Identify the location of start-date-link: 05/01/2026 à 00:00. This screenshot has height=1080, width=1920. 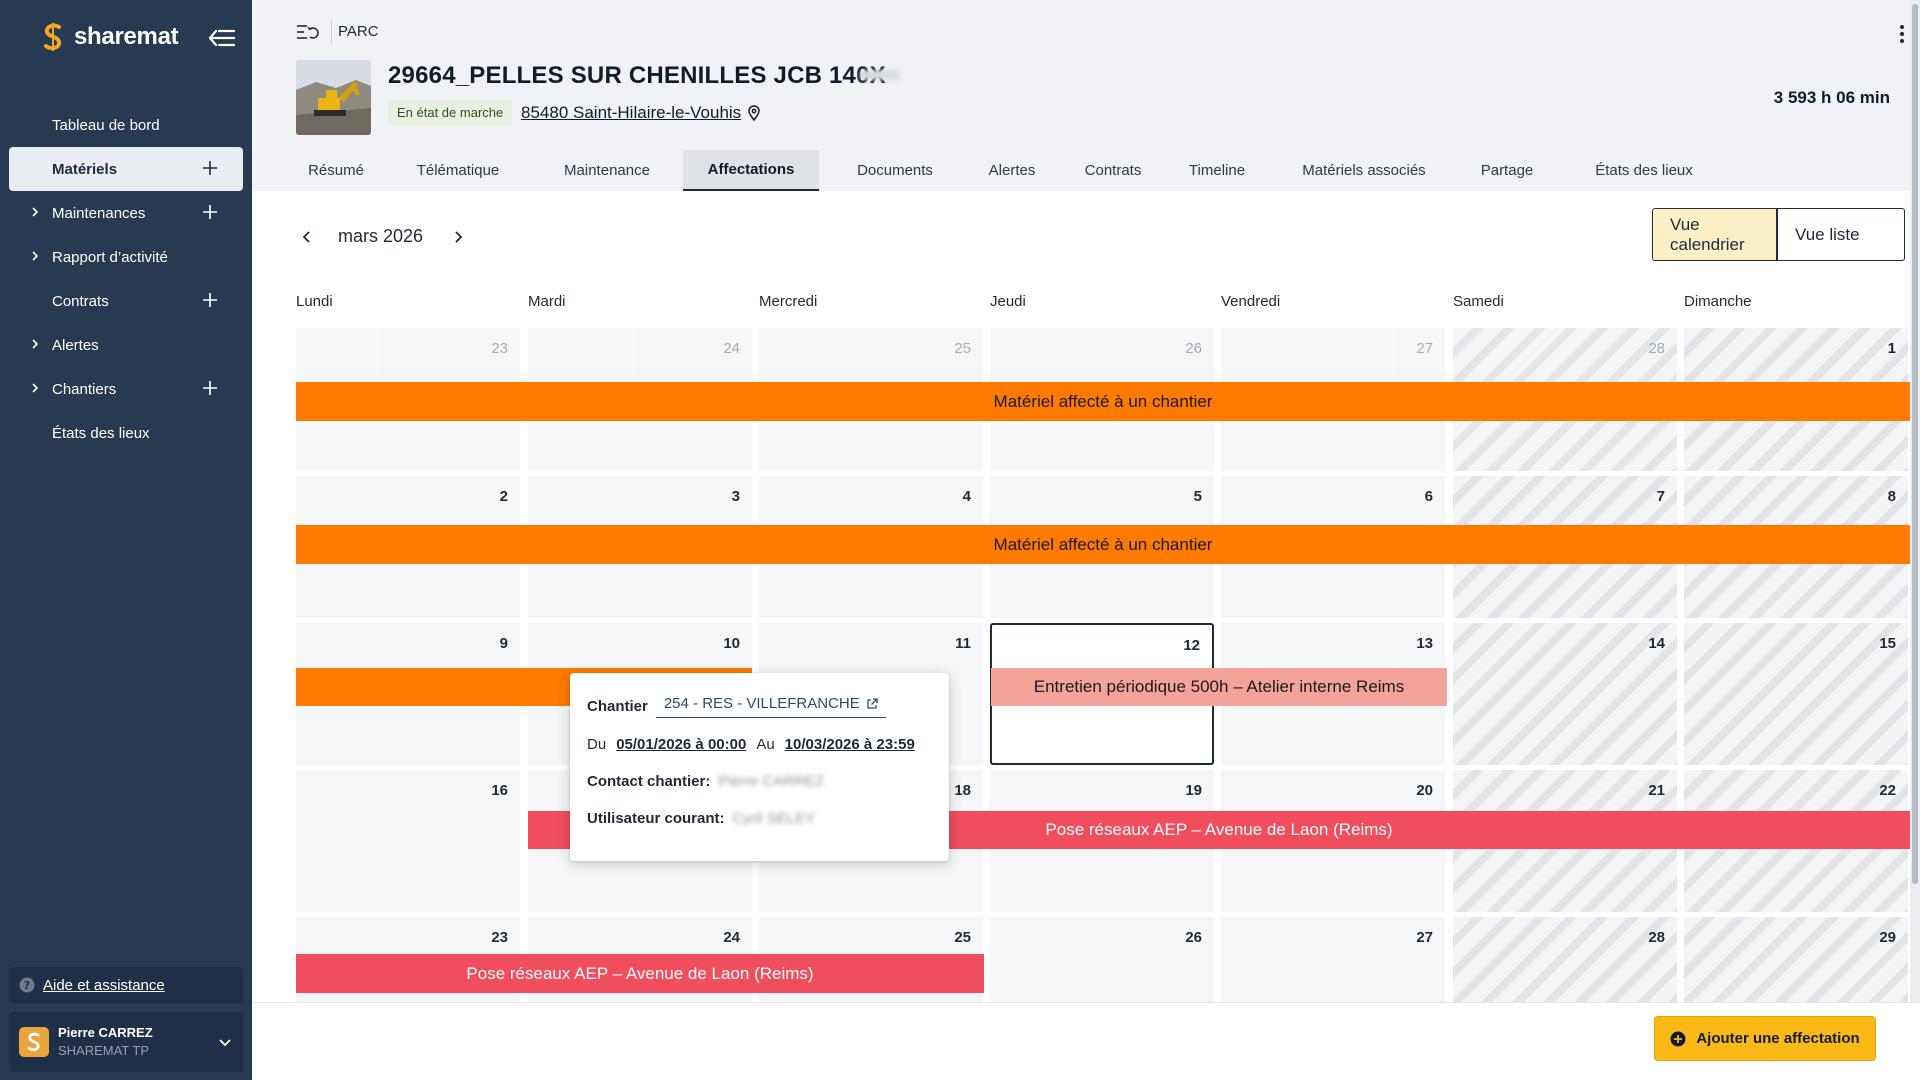
(681, 744).